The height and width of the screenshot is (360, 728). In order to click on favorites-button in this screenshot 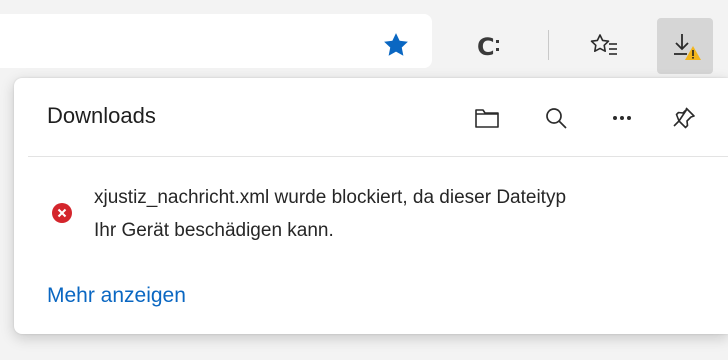, I will do `click(604, 46)`.